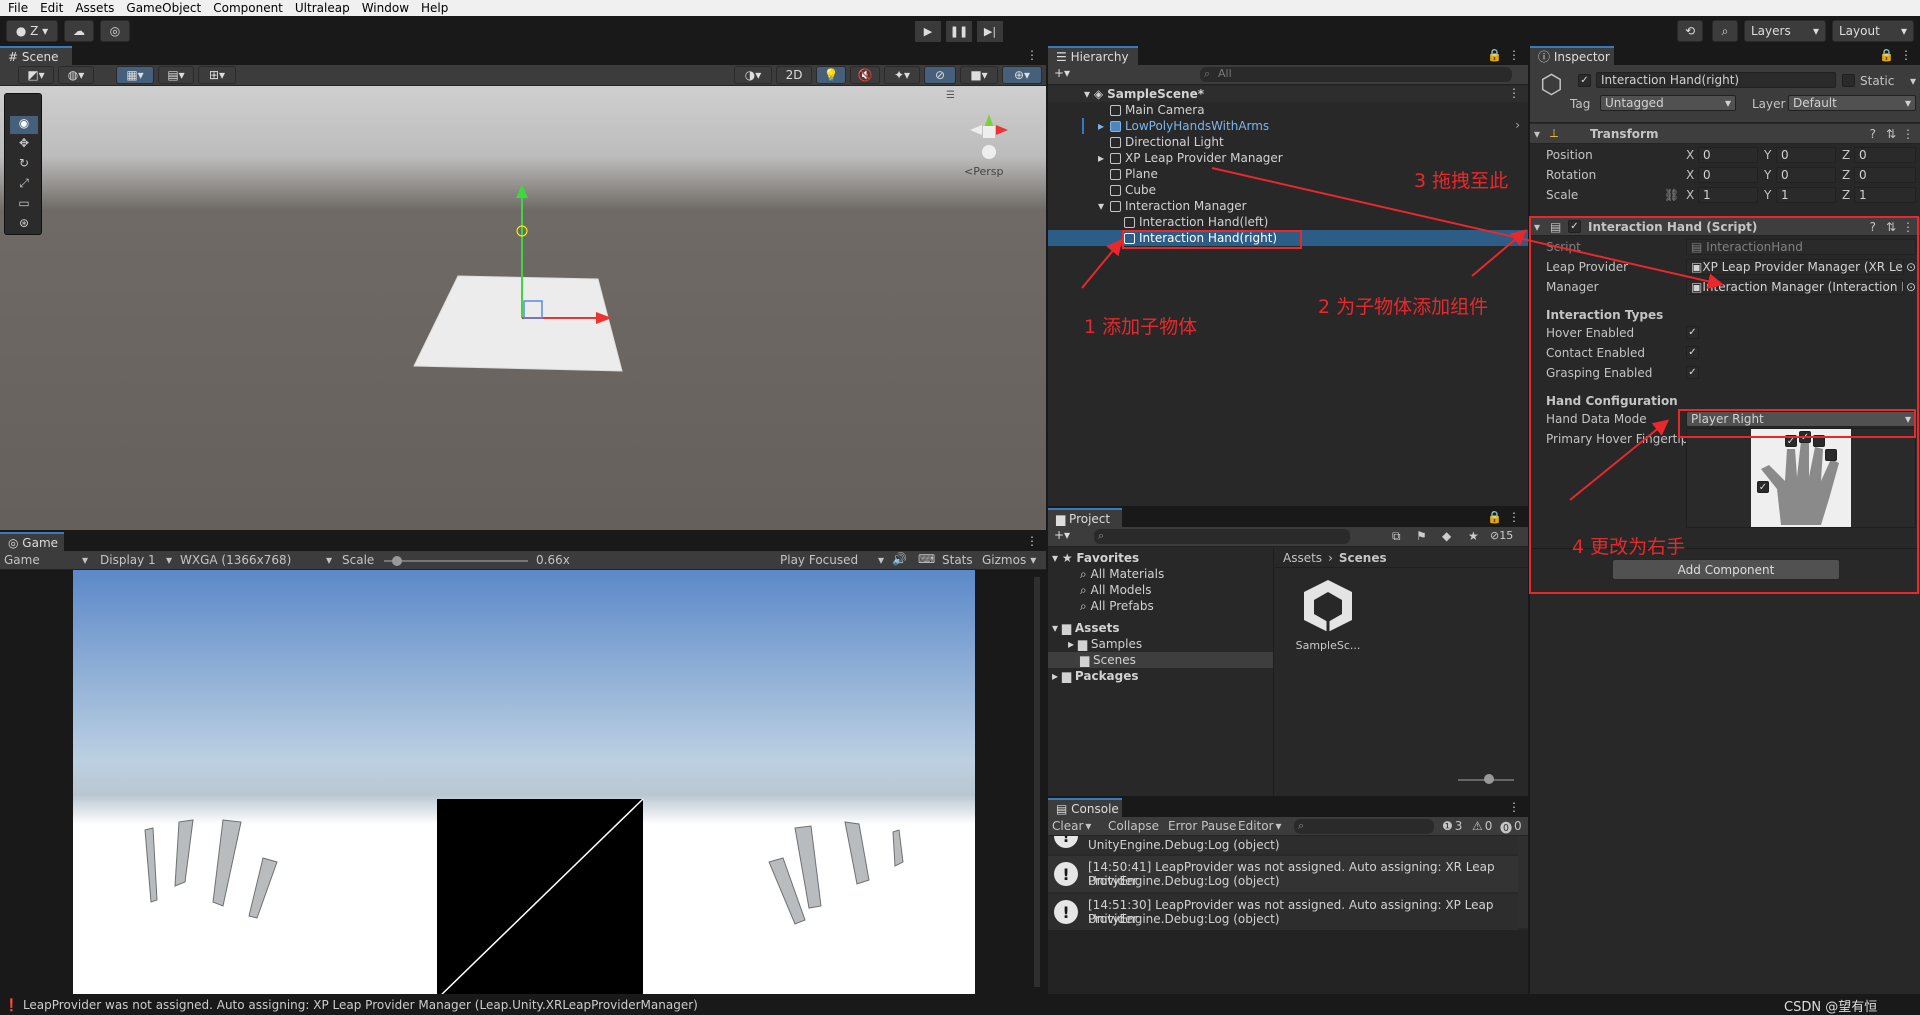 The image size is (1920, 1015). I want to click on move-tool-icon: ✥, so click(24, 145).